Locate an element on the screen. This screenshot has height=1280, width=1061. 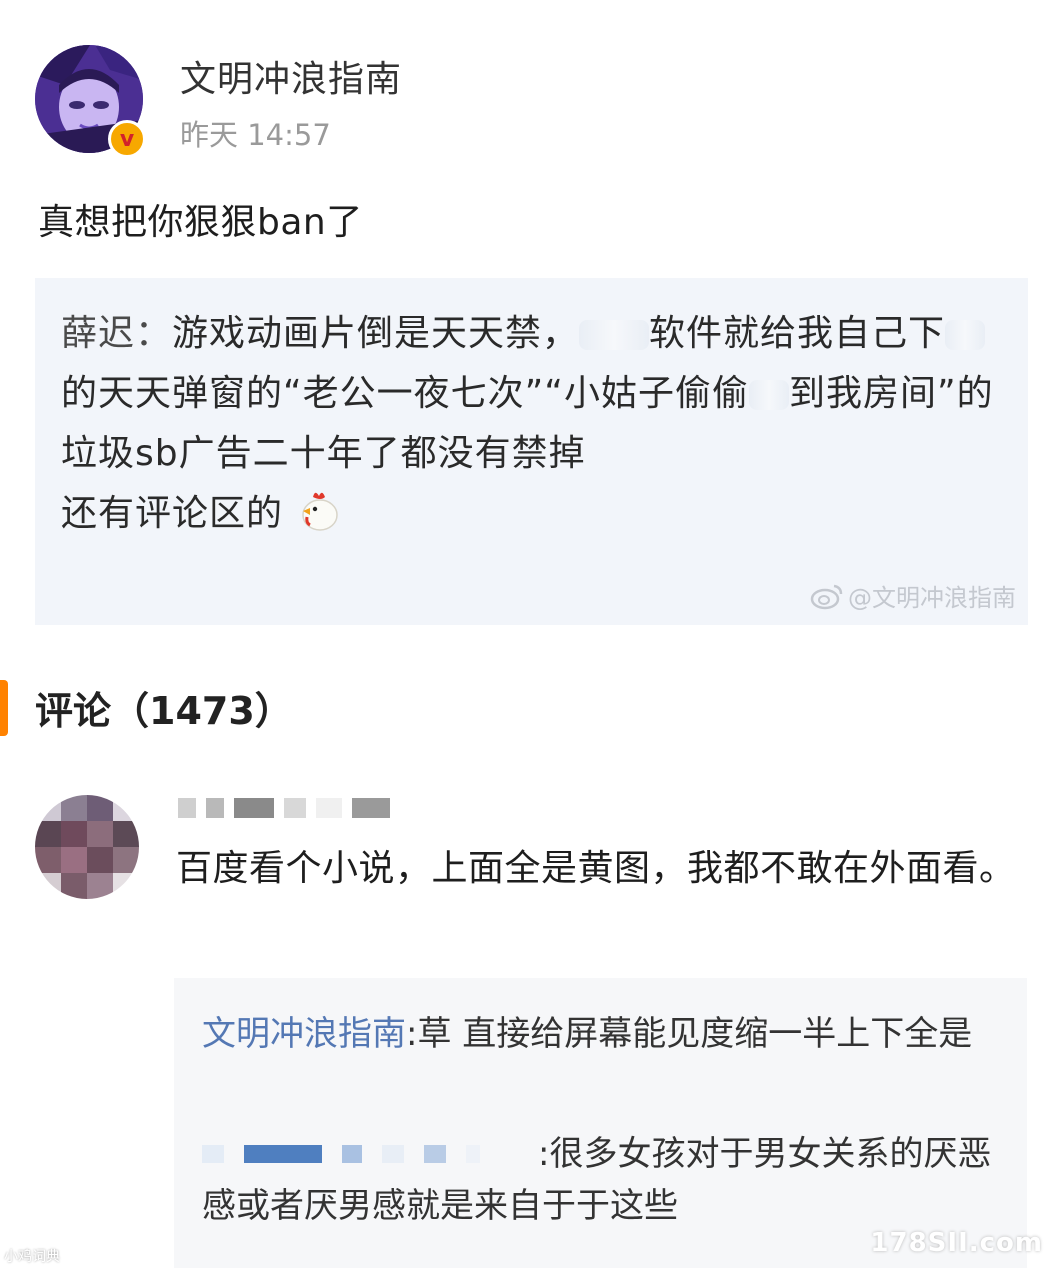
commenter-avatar-blurred is located at coordinates (87, 847).